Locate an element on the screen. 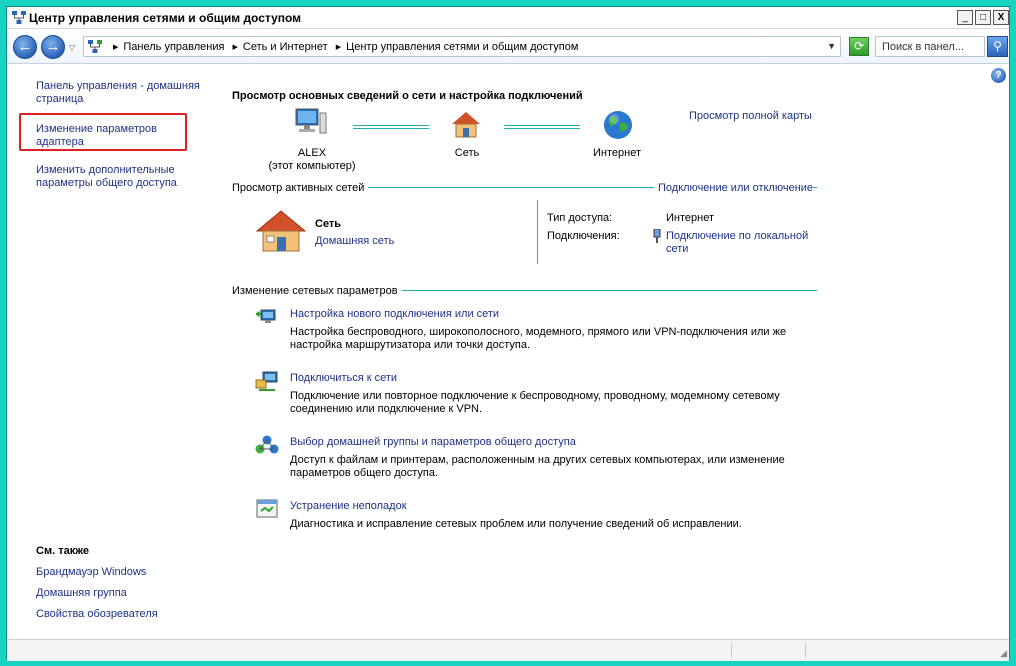 The width and height of the screenshot is (1016, 666). refresh-button: ⟳ is located at coordinates (859, 46).